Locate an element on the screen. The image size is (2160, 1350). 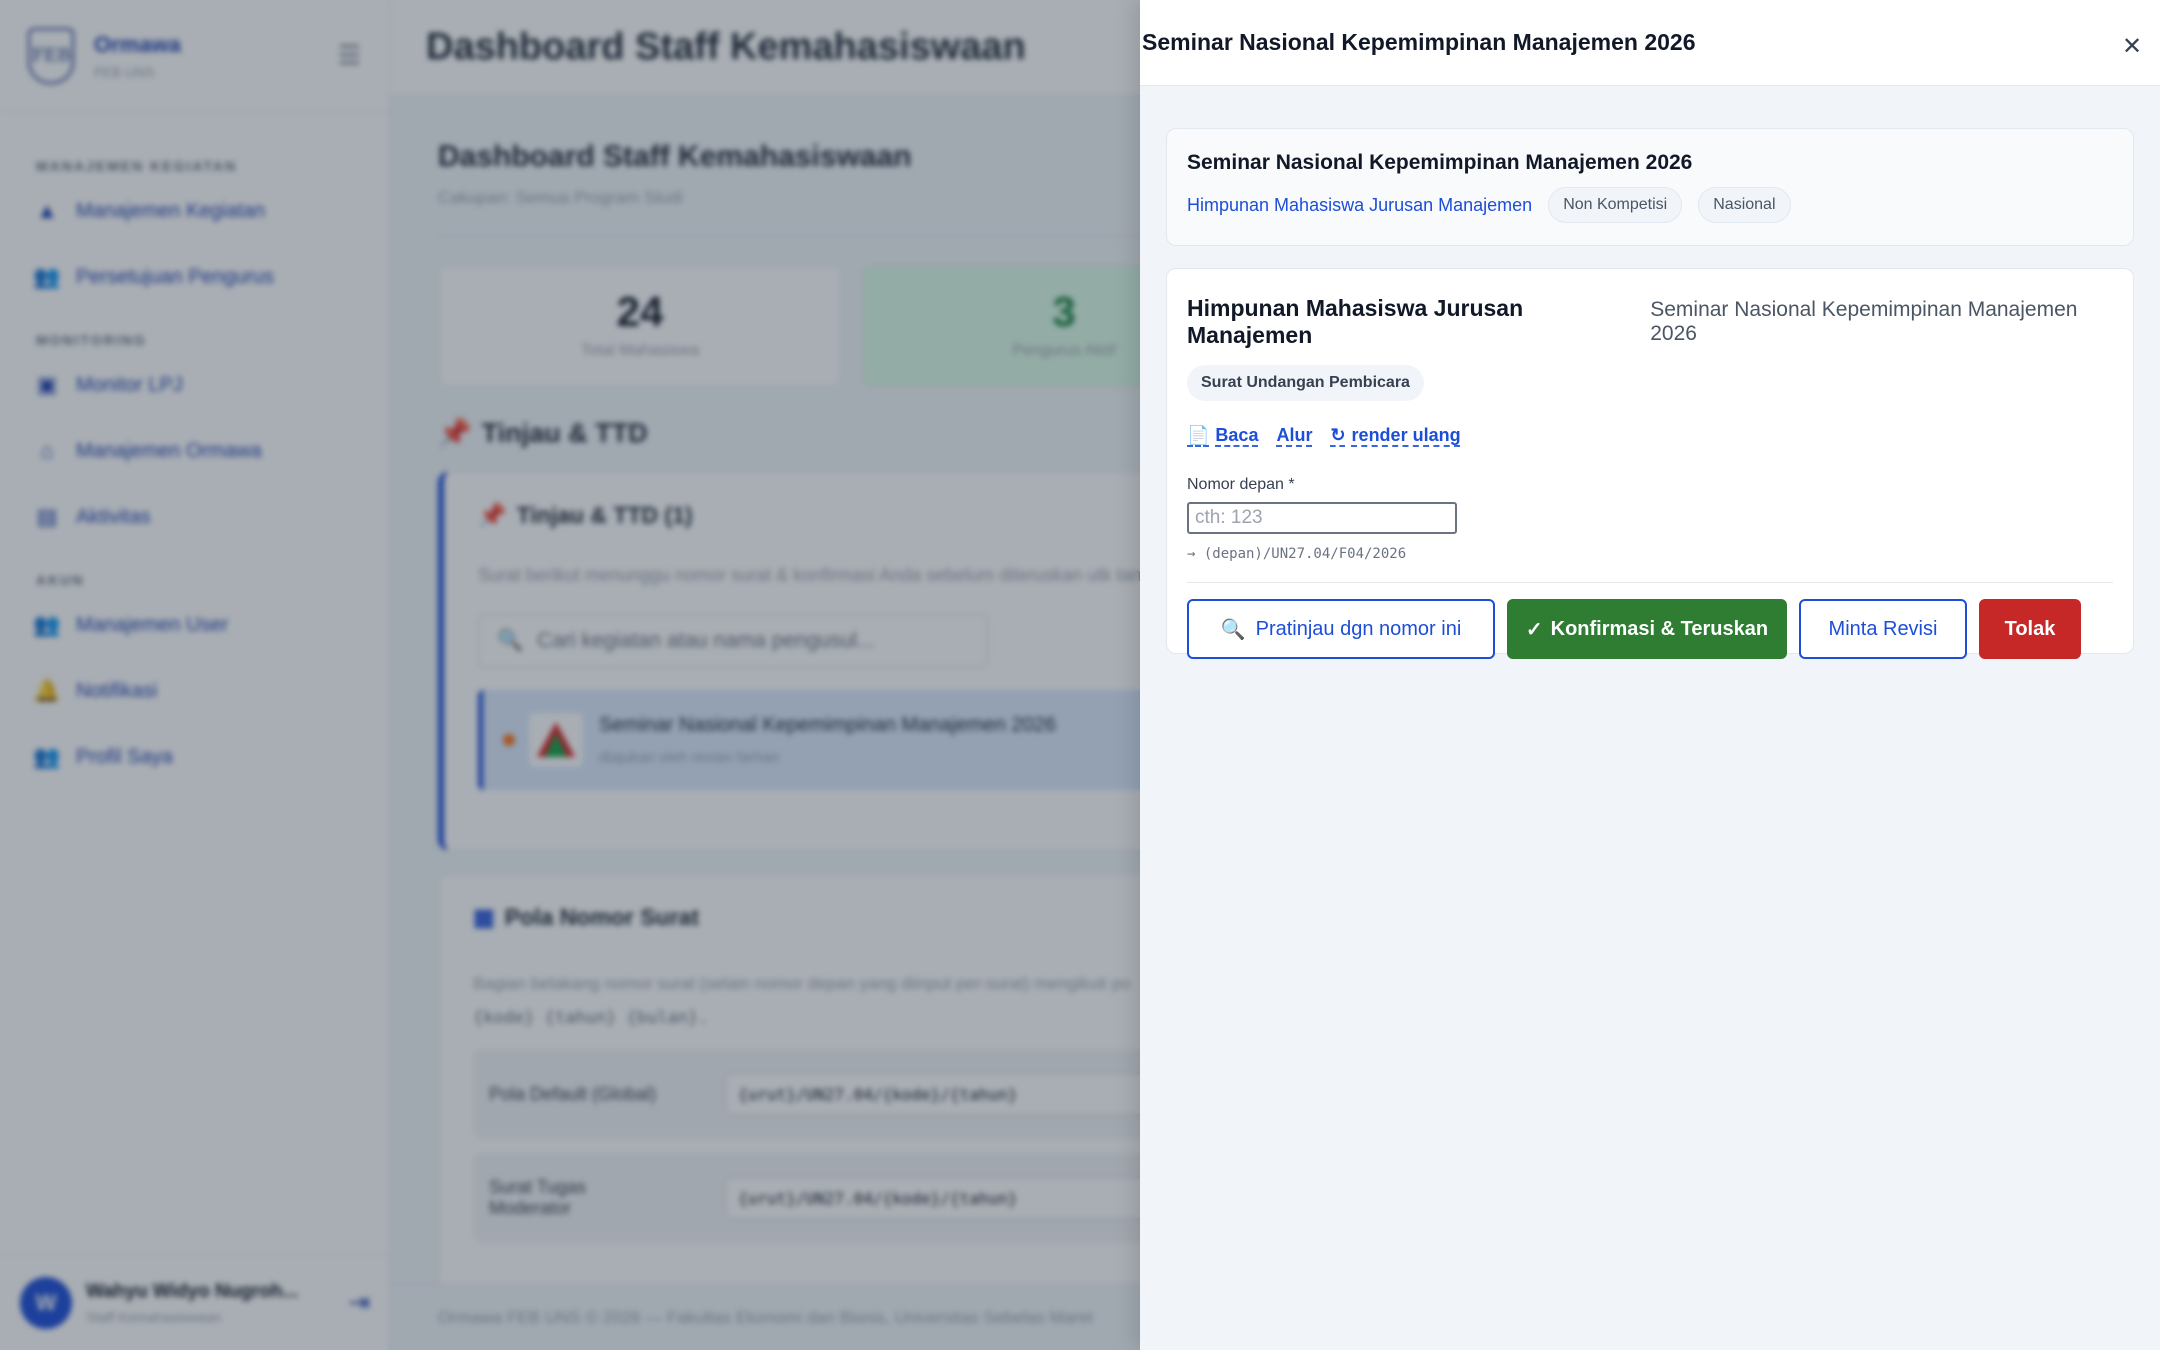
confirm-forward-button: ✓ Konfirmasi & Teruskan is located at coordinates (1647, 629).